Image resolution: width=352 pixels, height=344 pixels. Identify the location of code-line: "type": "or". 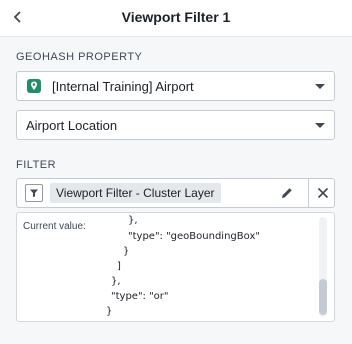
(140, 296).